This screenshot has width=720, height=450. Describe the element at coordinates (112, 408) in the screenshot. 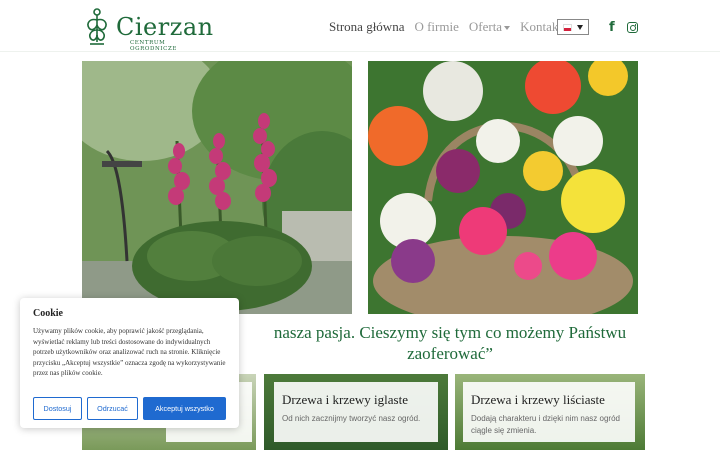

I see `reject-button: Odrzucać` at that location.